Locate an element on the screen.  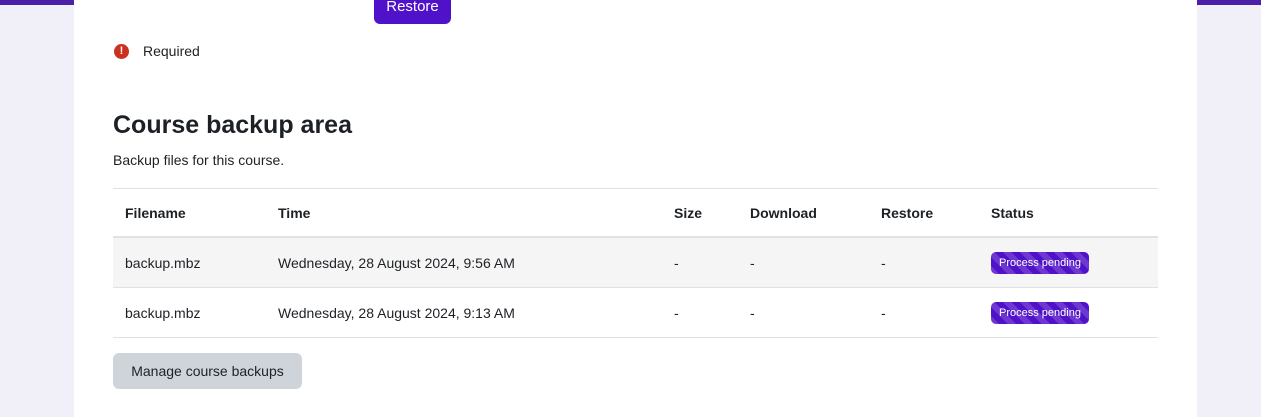
header-size: Size is located at coordinates (700, 213).